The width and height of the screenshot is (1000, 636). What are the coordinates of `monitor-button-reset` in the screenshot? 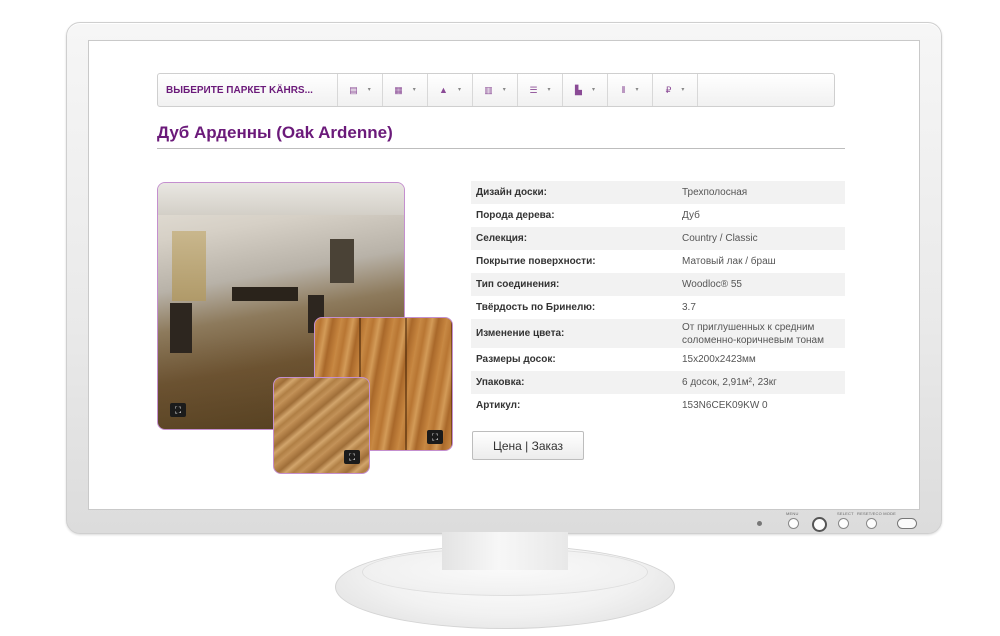 It's located at (871, 523).